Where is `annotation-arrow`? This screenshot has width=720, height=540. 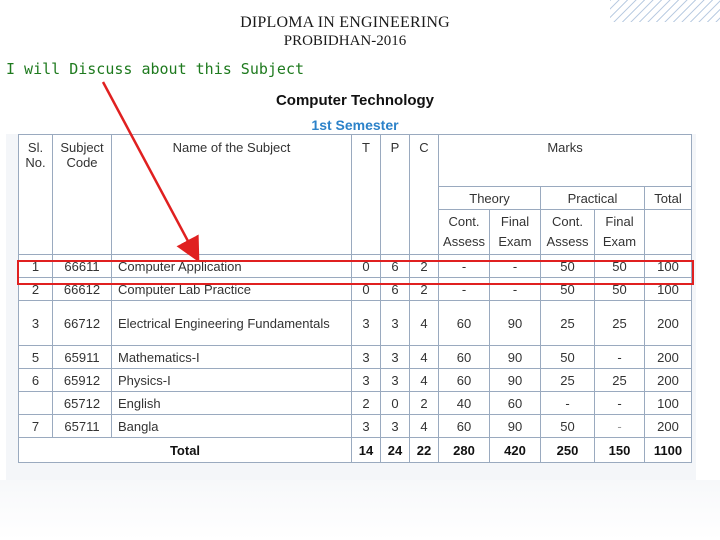
annotation-arrow is located at coordinates (150, 172).